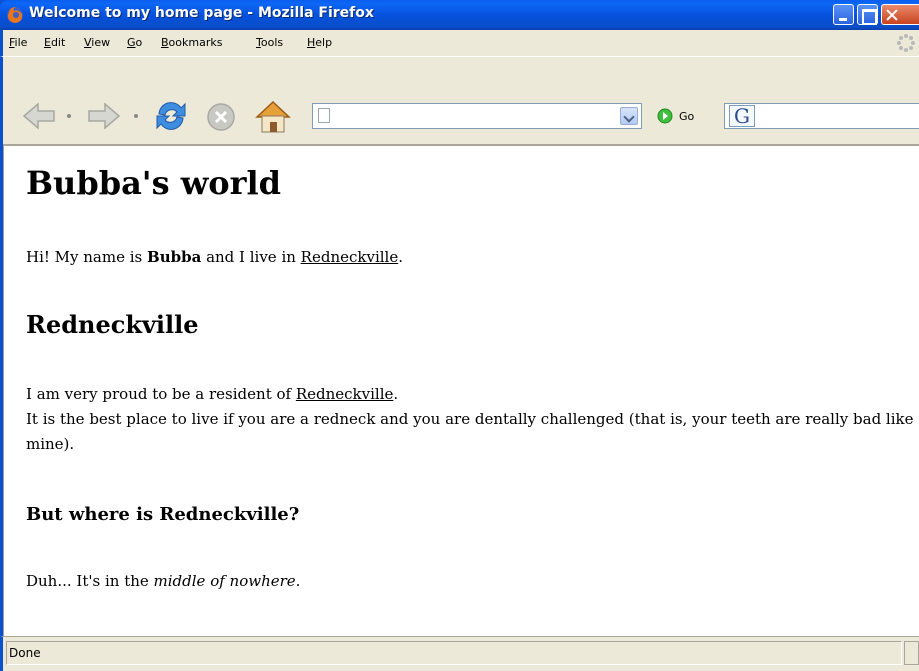 The image size is (919, 671). I want to click on menu-edit: Edit, so click(54, 42).